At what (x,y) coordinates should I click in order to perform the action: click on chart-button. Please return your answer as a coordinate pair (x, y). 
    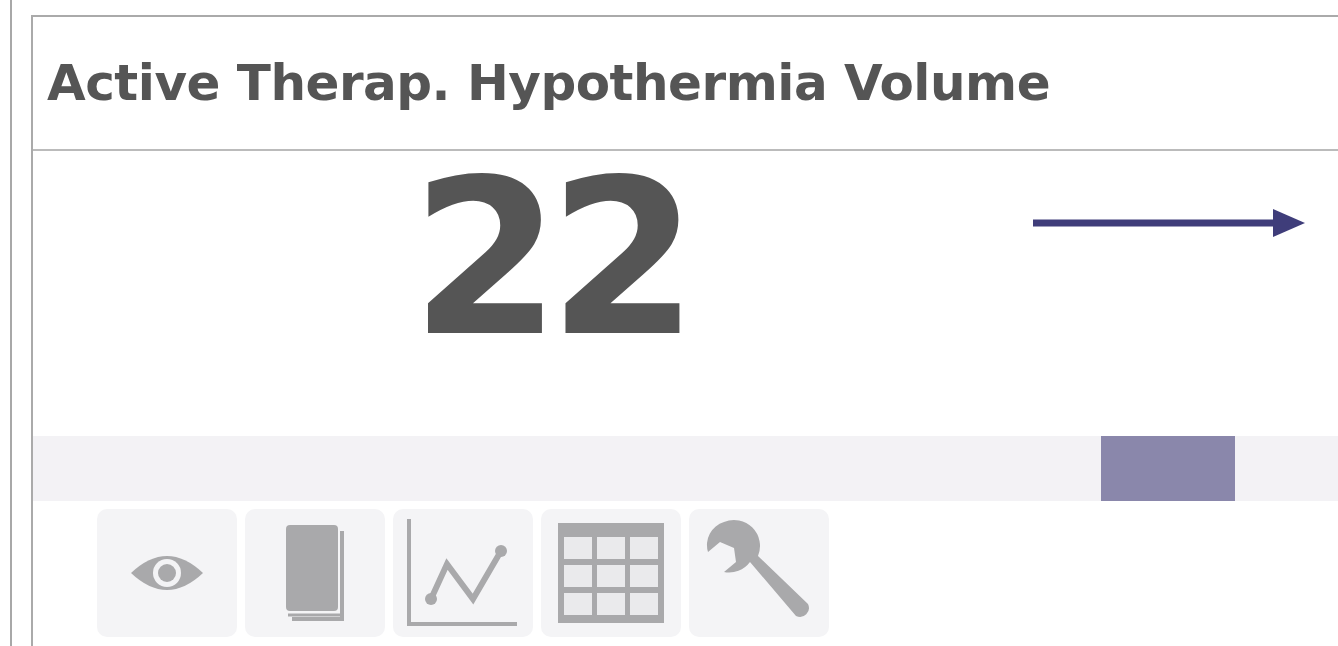
    Looking at the image, I should click on (463, 573).